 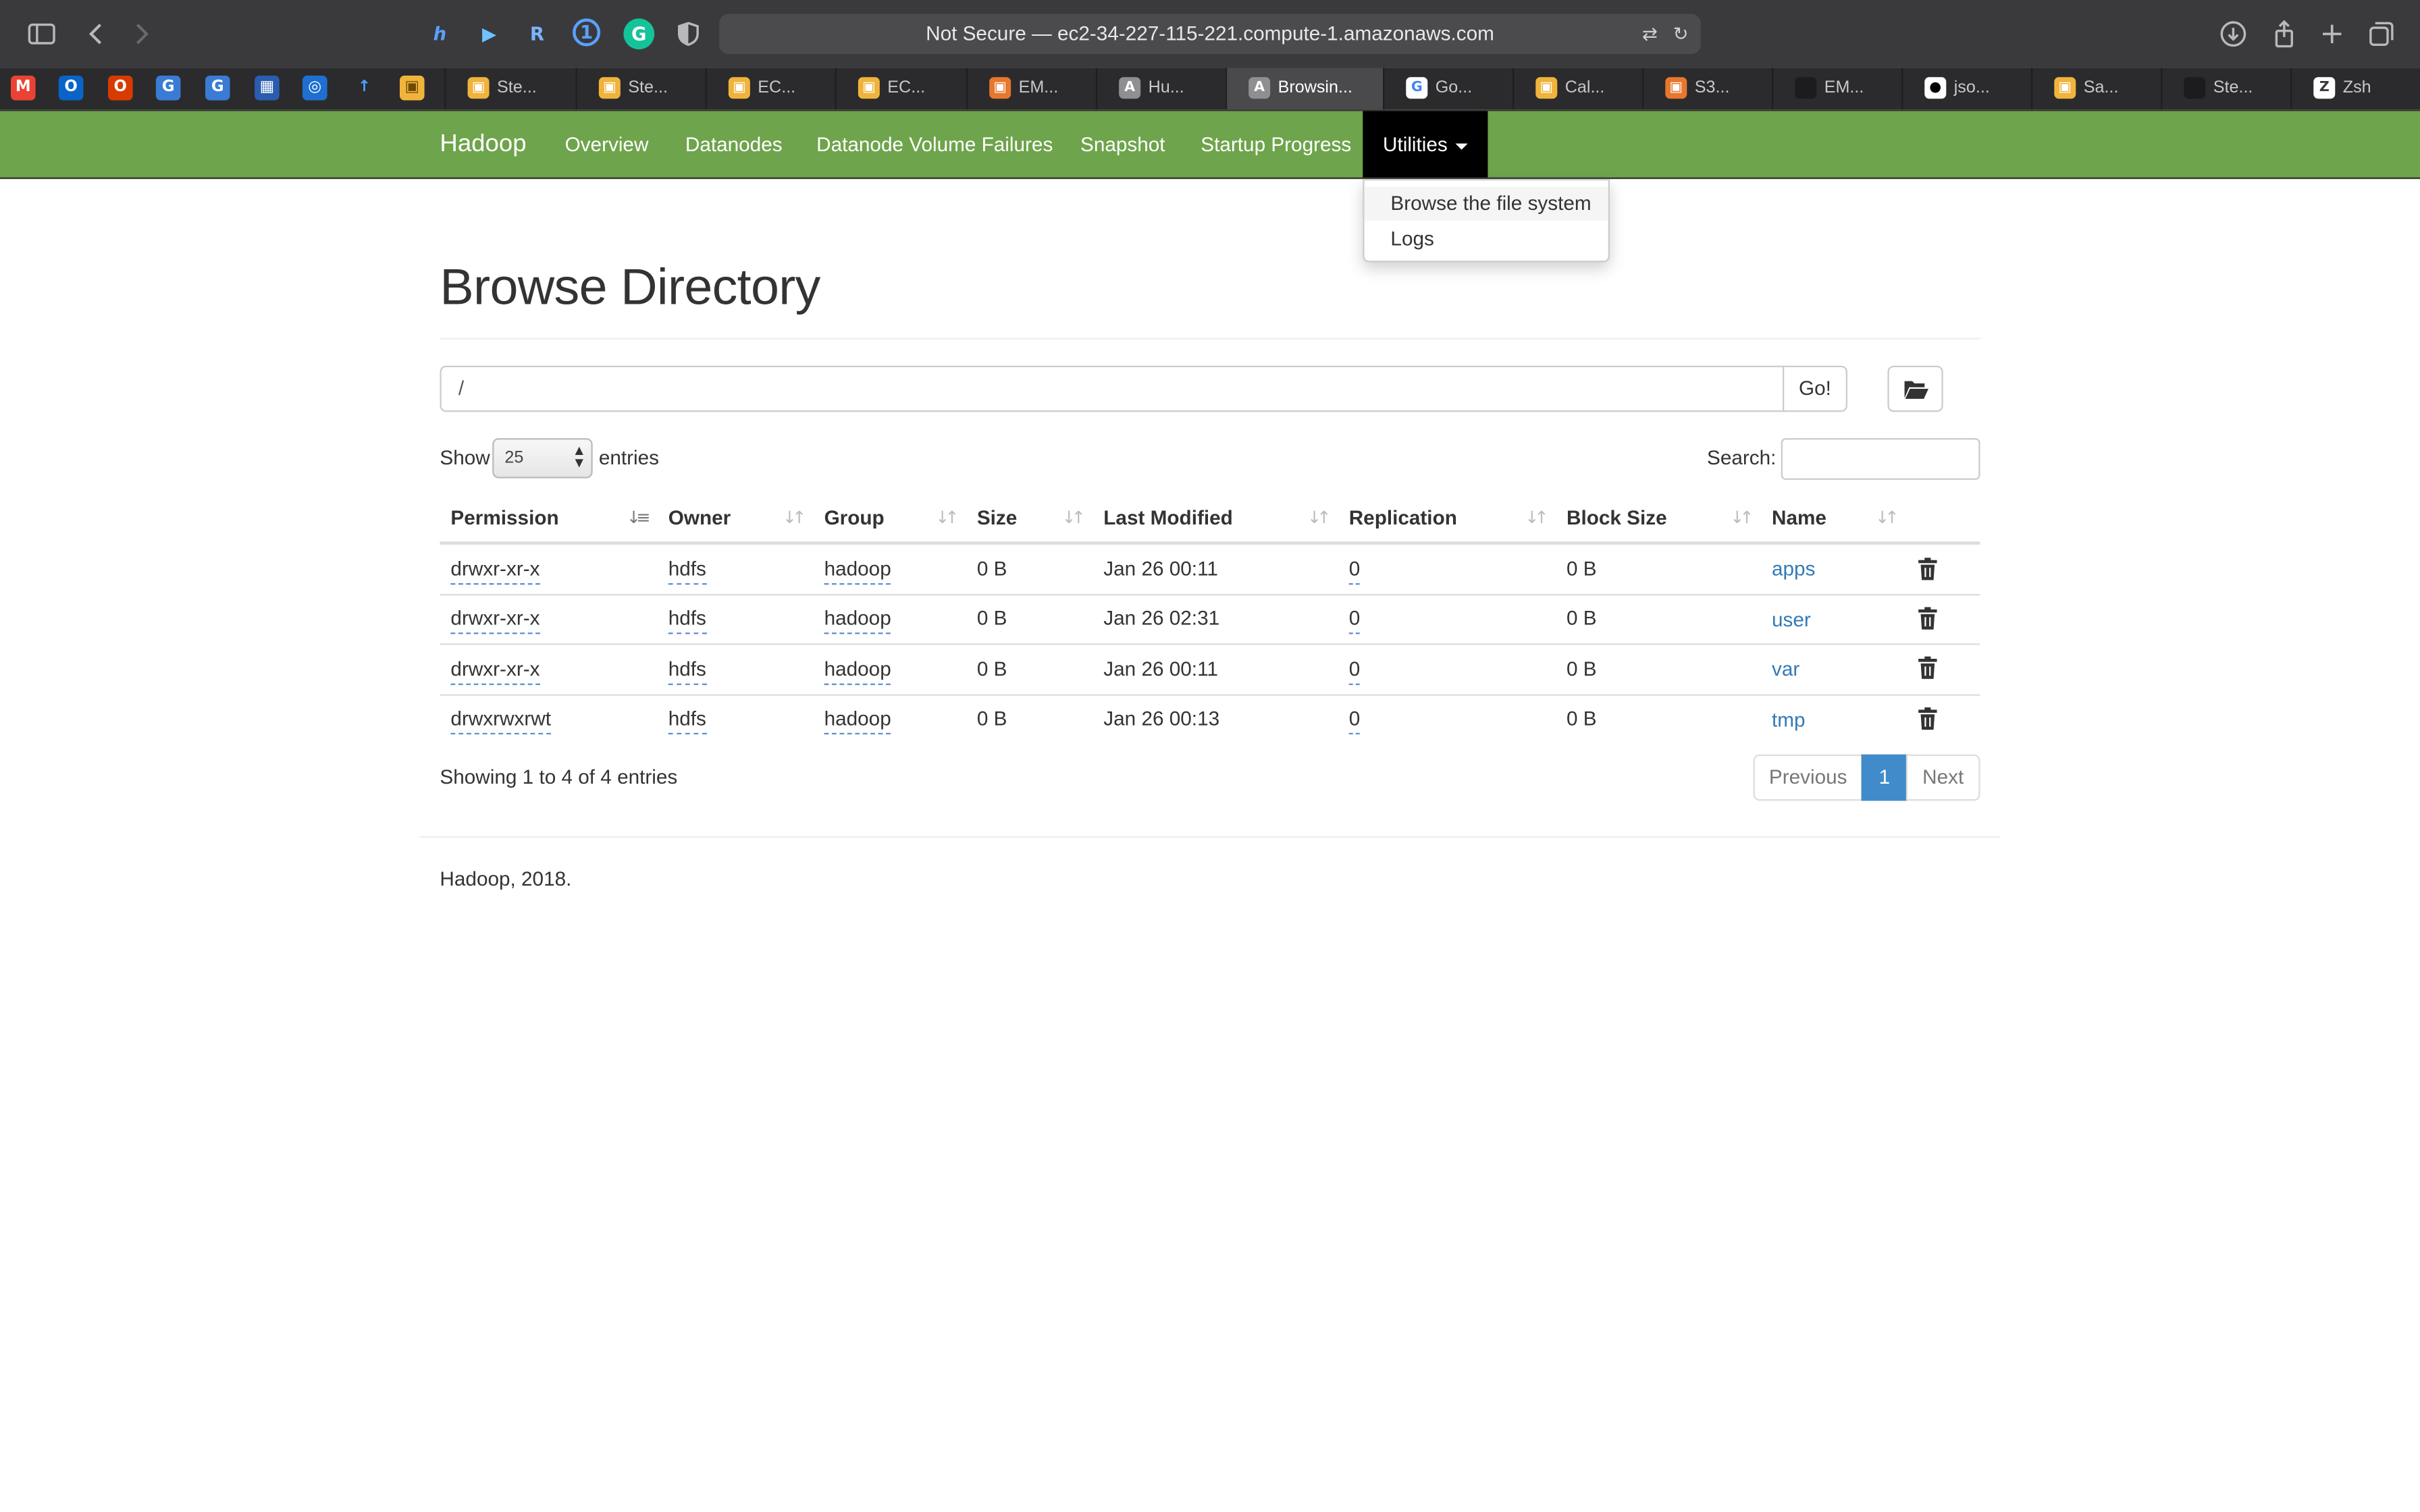 I want to click on browser-tab-15: Z Zsh, so click(x=2355, y=89).